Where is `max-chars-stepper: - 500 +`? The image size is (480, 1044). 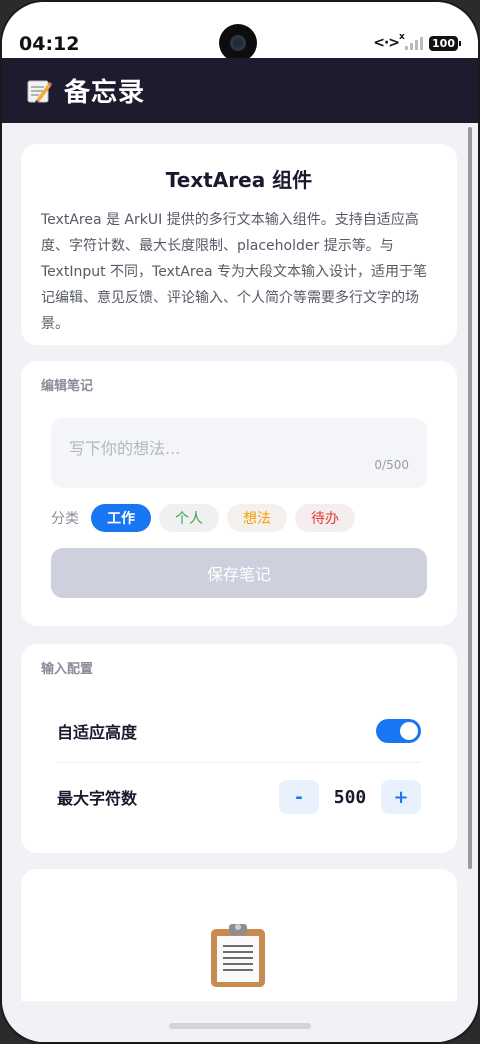 max-chars-stepper: - 500 + is located at coordinates (350, 797).